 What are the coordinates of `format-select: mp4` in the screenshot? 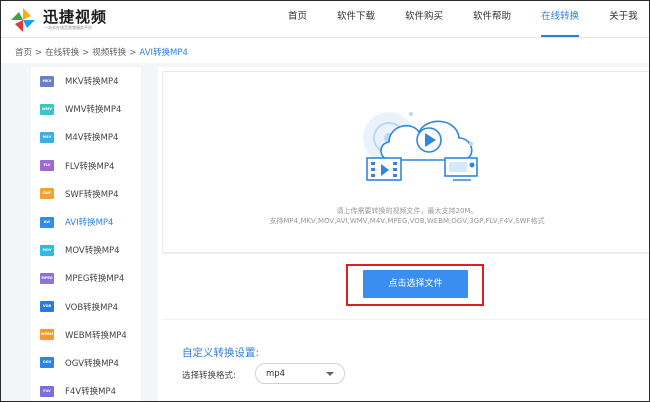 It's located at (300, 373).